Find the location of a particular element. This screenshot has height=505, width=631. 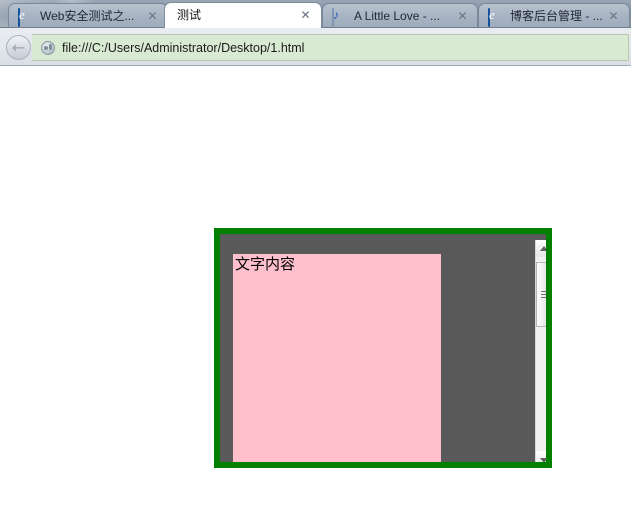

browser-tab-4: 博客后台管理 - ... ✕ is located at coordinates (554, 15).